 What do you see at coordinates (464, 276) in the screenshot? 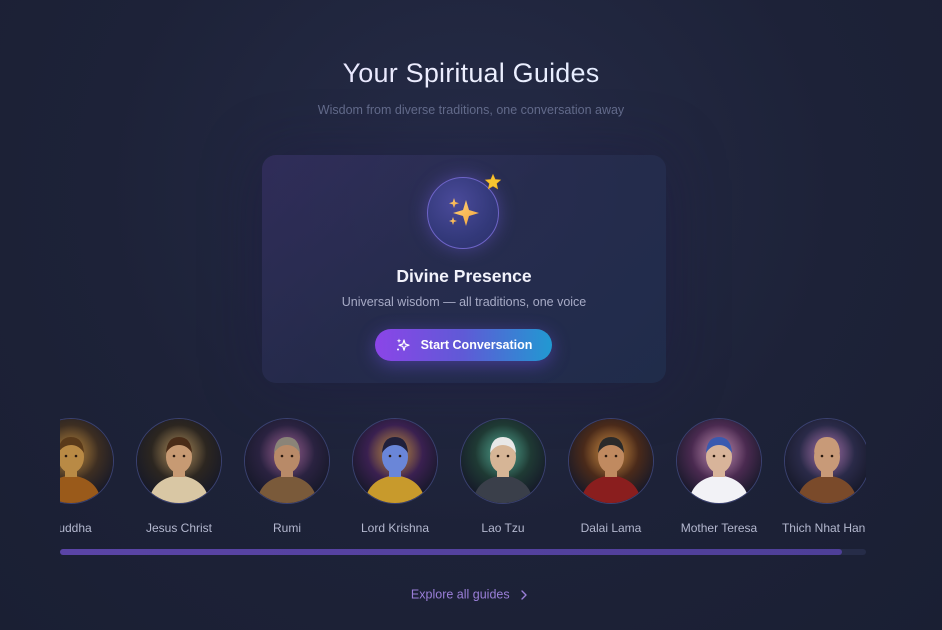
I see `featured-guide-name: Divine Presence` at bounding box center [464, 276].